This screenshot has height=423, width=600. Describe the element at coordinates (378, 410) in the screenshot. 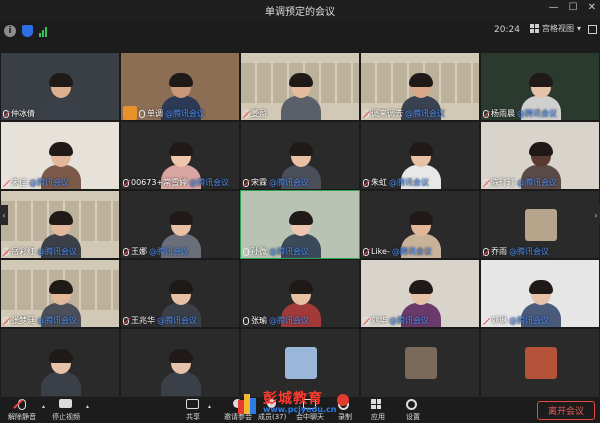

I see `apps-button: 应用` at that location.